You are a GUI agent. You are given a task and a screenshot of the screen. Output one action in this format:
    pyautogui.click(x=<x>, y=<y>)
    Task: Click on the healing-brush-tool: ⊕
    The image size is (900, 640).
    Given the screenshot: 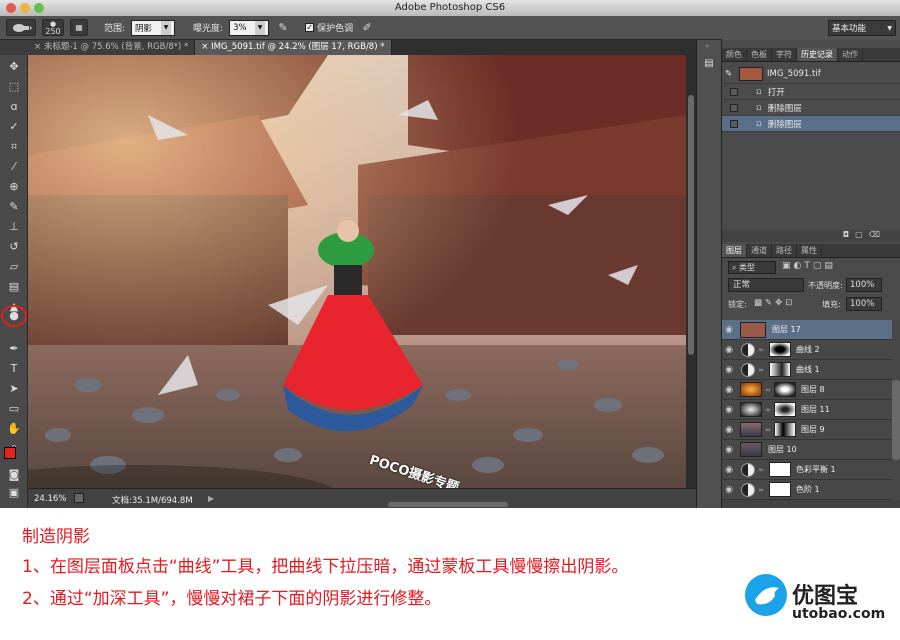 What is the action you would take?
    pyautogui.click(x=14, y=187)
    